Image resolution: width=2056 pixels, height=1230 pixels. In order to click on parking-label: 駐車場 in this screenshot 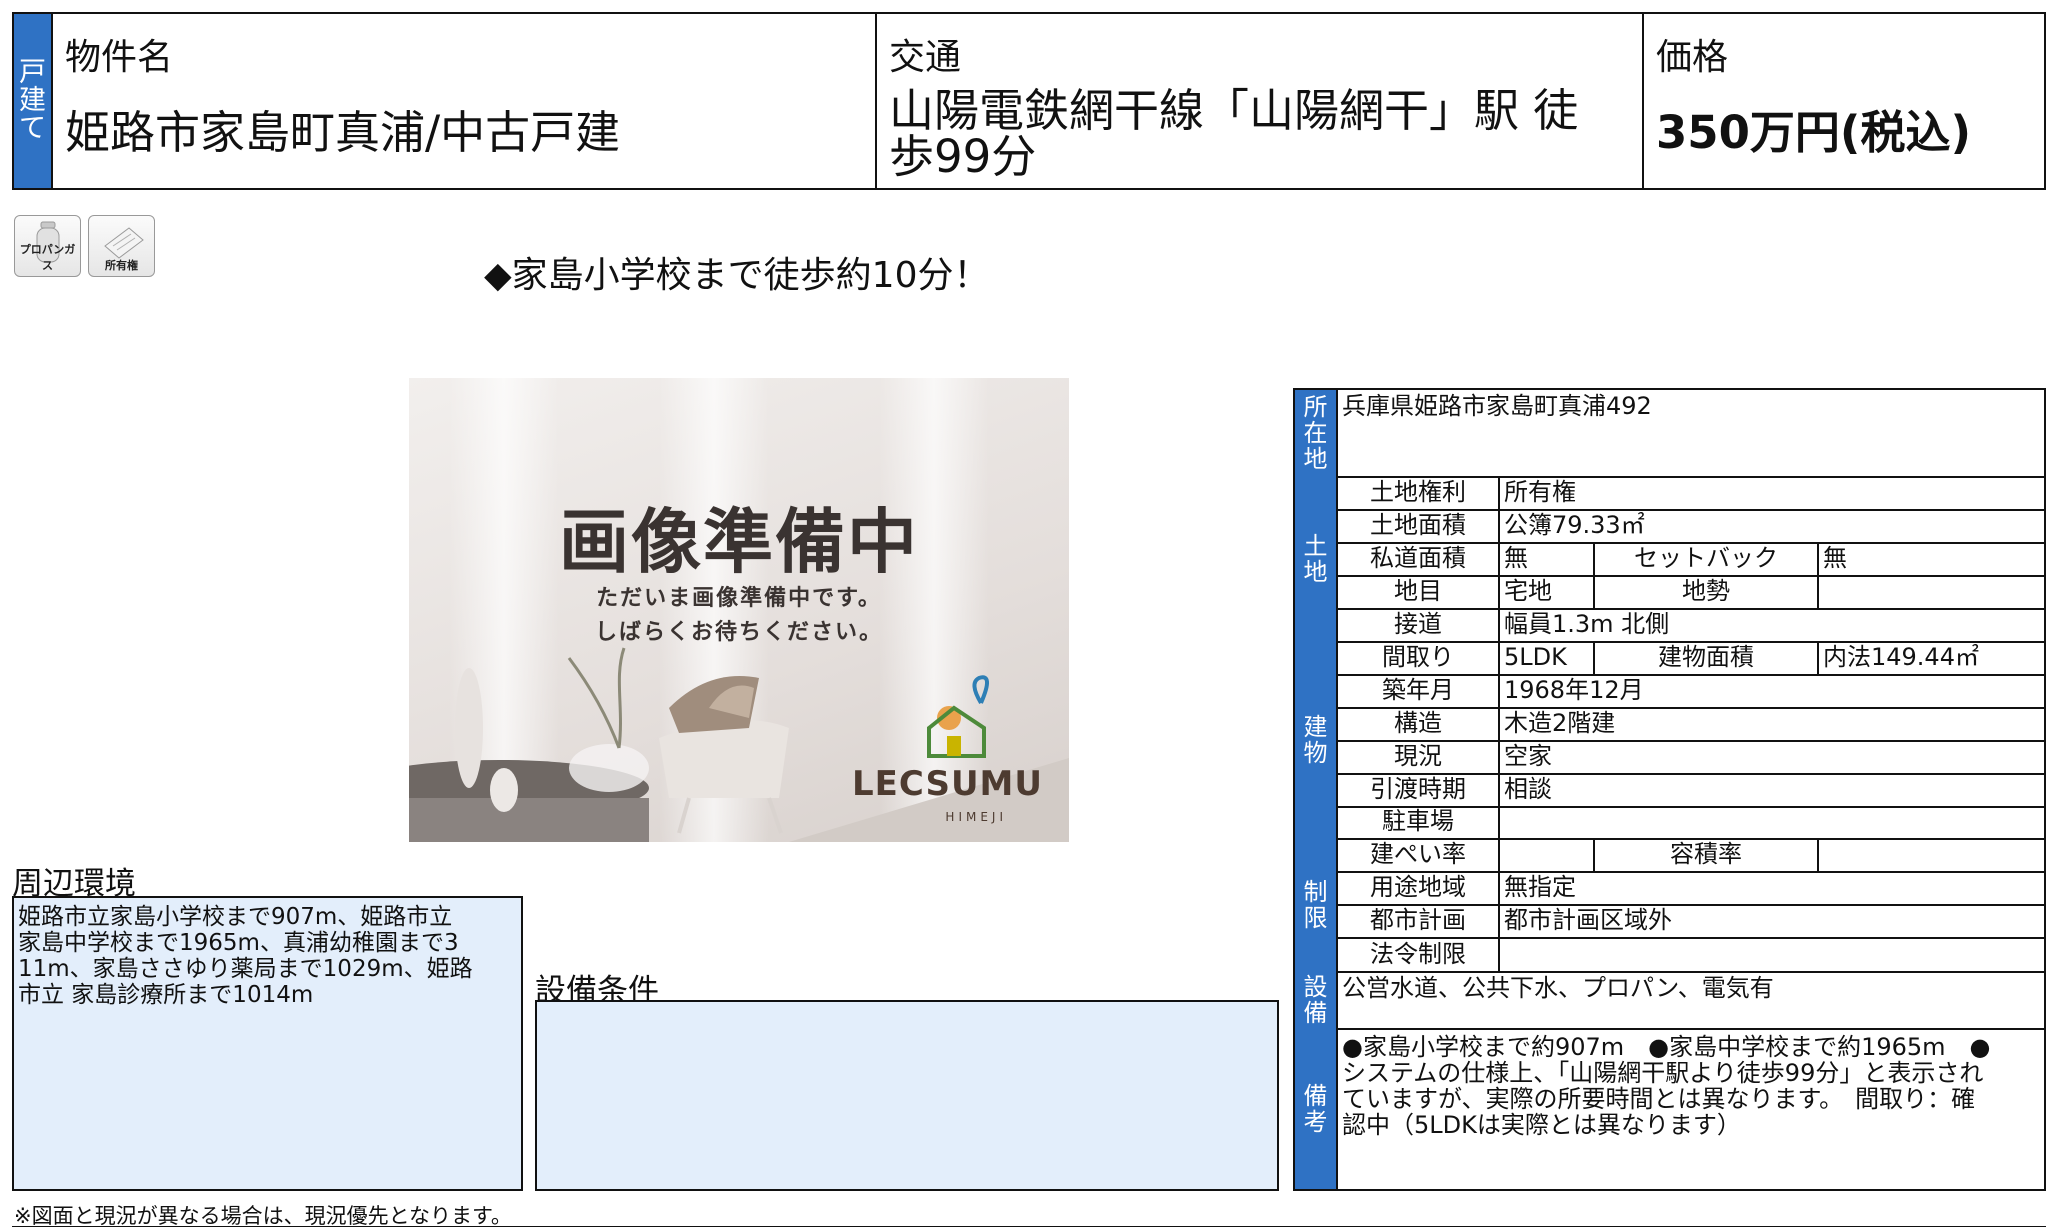, I will do `click(1418, 821)`.